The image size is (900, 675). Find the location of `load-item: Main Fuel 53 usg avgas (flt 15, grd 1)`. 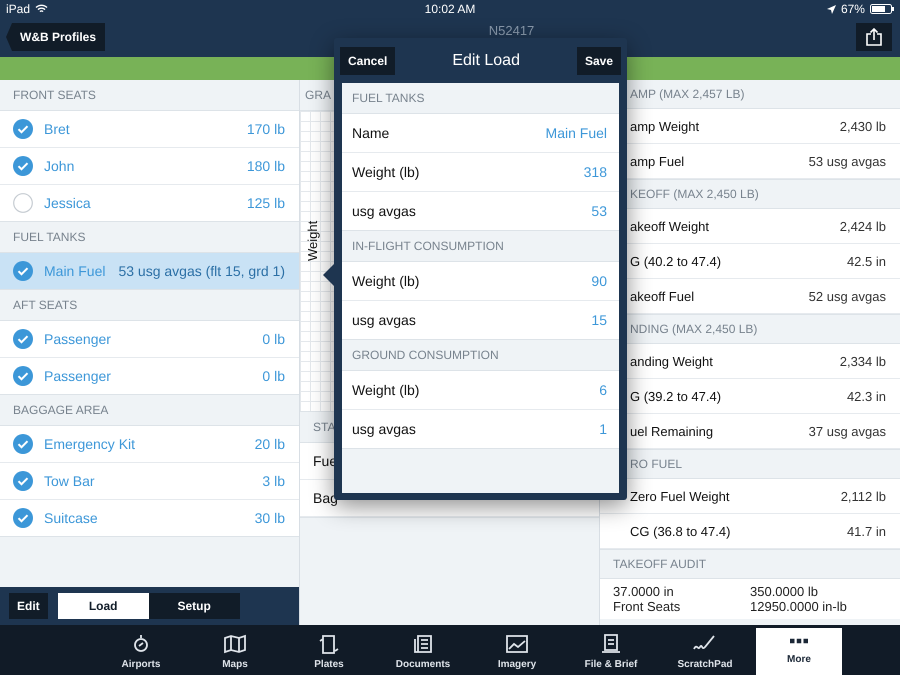

load-item: Main Fuel 53 usg avgas (flt 15, grd 1) is located at coordinates (149, 271).